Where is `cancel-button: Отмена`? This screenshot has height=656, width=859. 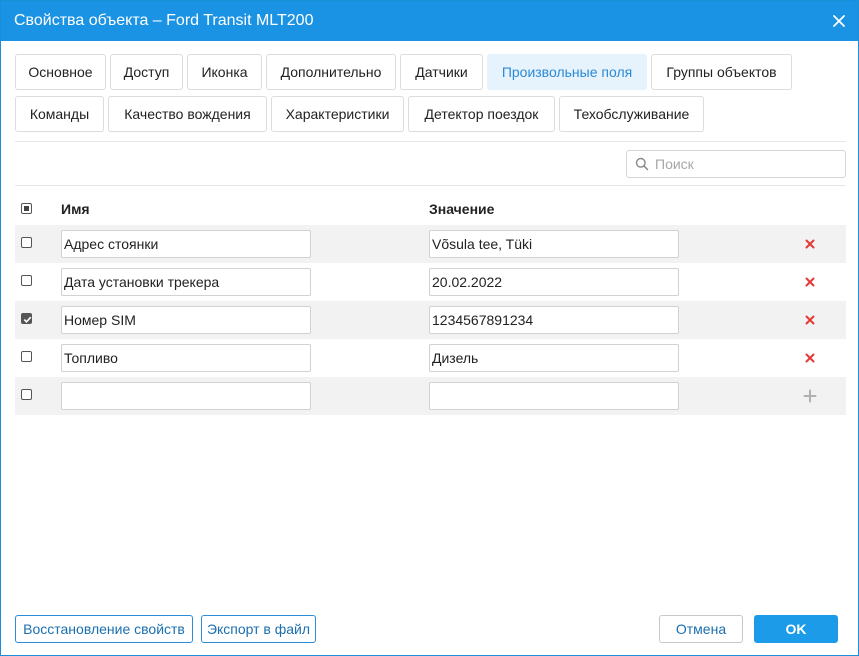
cancel-button: Отмена is located at coordinates (701, 629).